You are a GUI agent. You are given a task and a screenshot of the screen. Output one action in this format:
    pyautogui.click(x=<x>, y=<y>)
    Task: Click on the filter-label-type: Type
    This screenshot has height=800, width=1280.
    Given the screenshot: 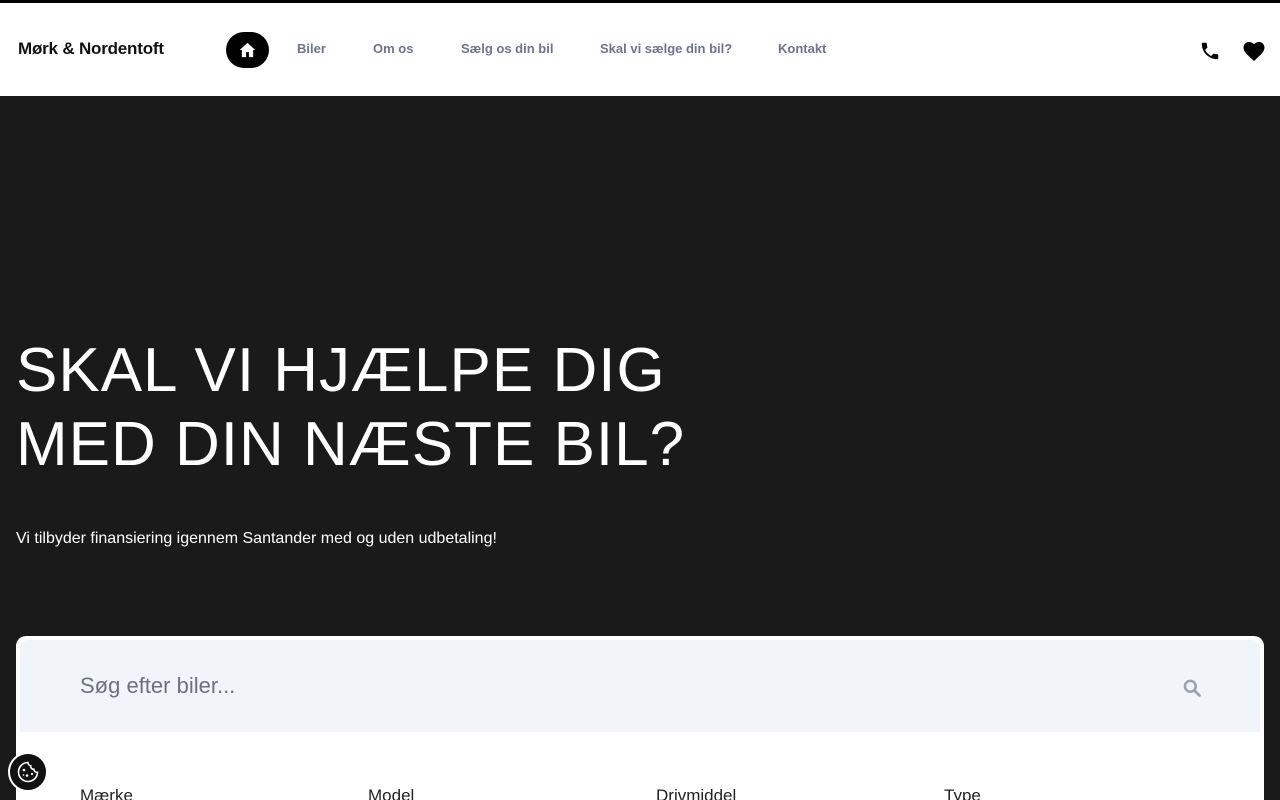 What is the action you would take?
    pyautogui.click(x=962, y=793)
    